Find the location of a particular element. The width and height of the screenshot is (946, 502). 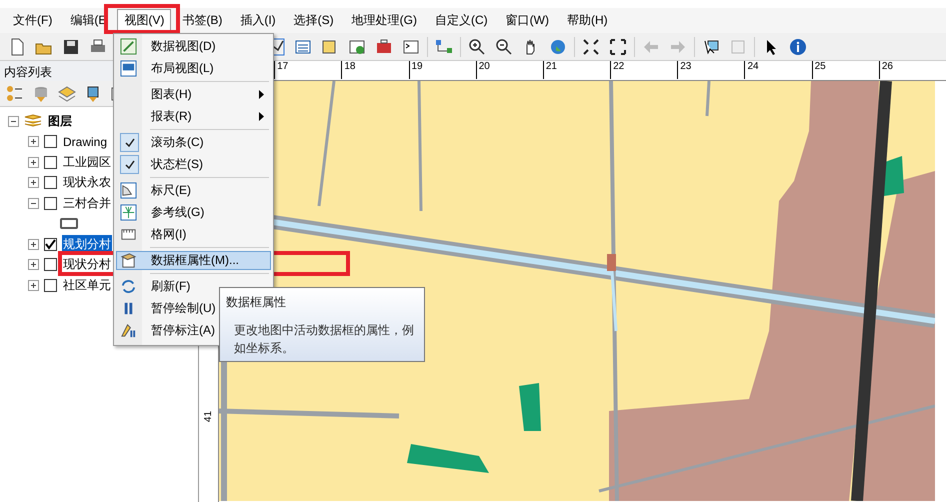

pencil-pause-icon is located at coordinates (128, 330).